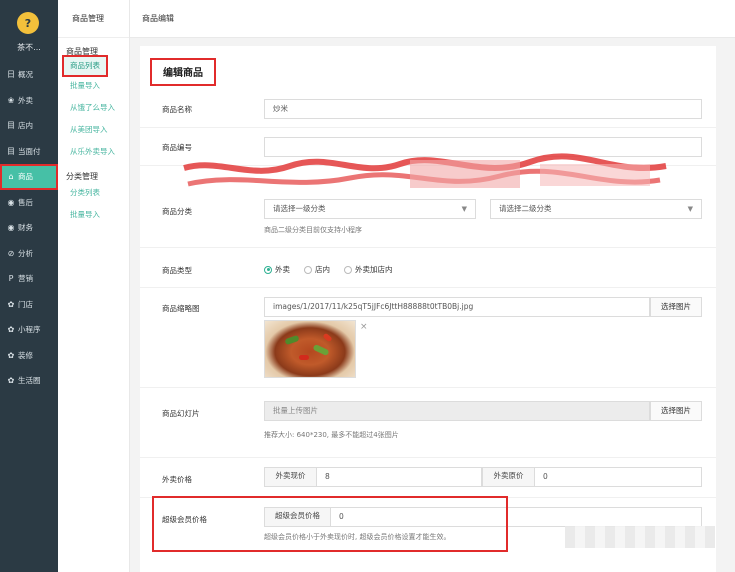 The image size is (735, 572). I want to click on subnav-header: 商品管理, so click(93, 19).